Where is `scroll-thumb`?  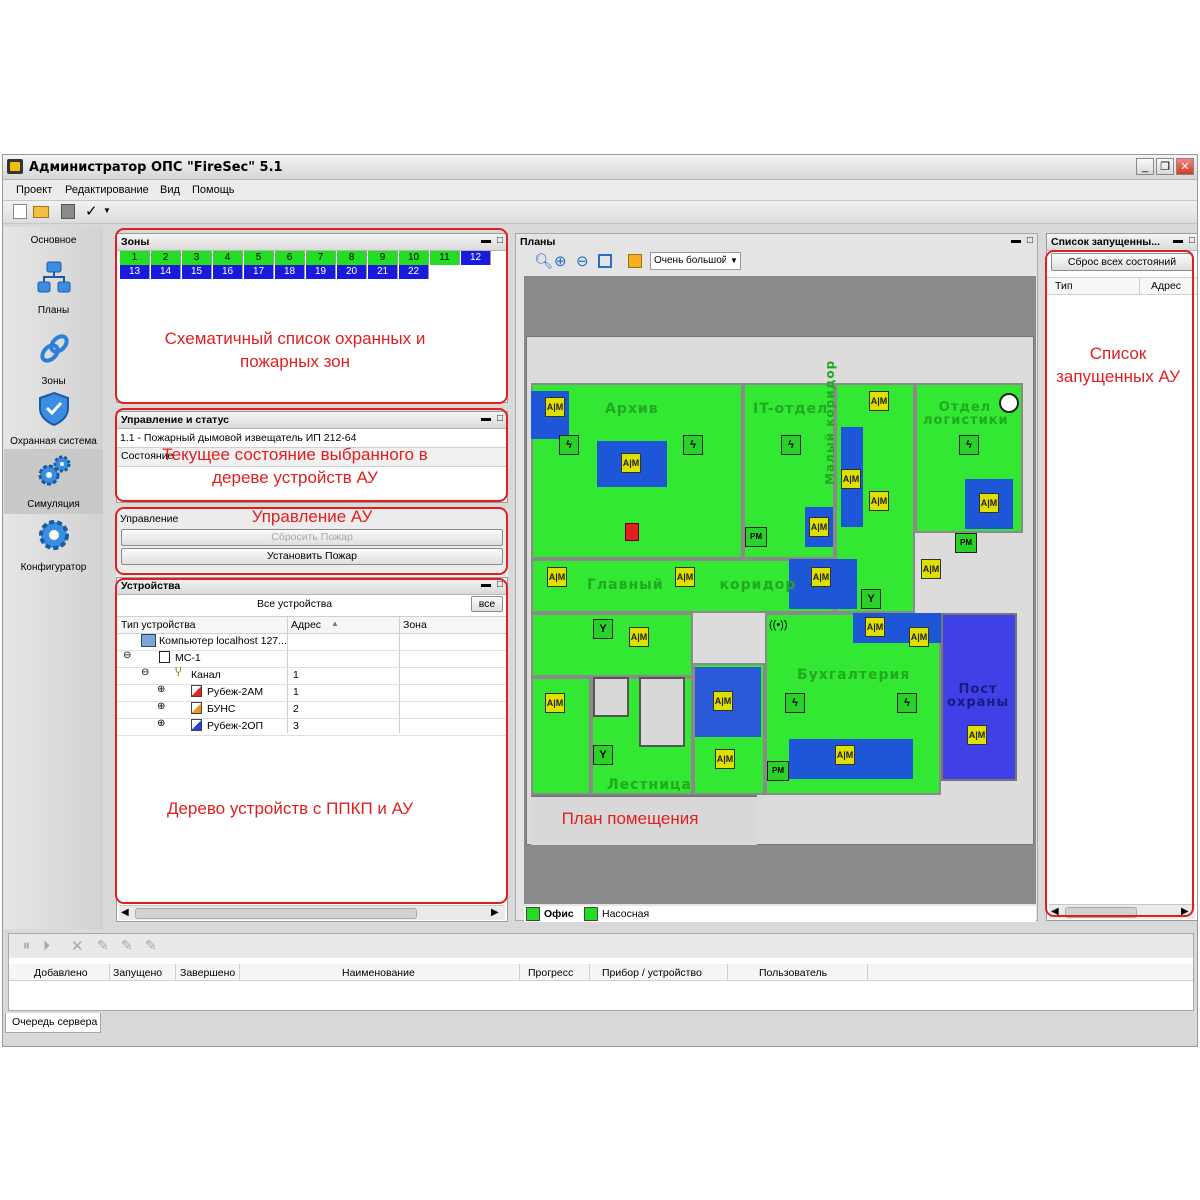
scroll-thumb is located at coordinates (1101, 912).